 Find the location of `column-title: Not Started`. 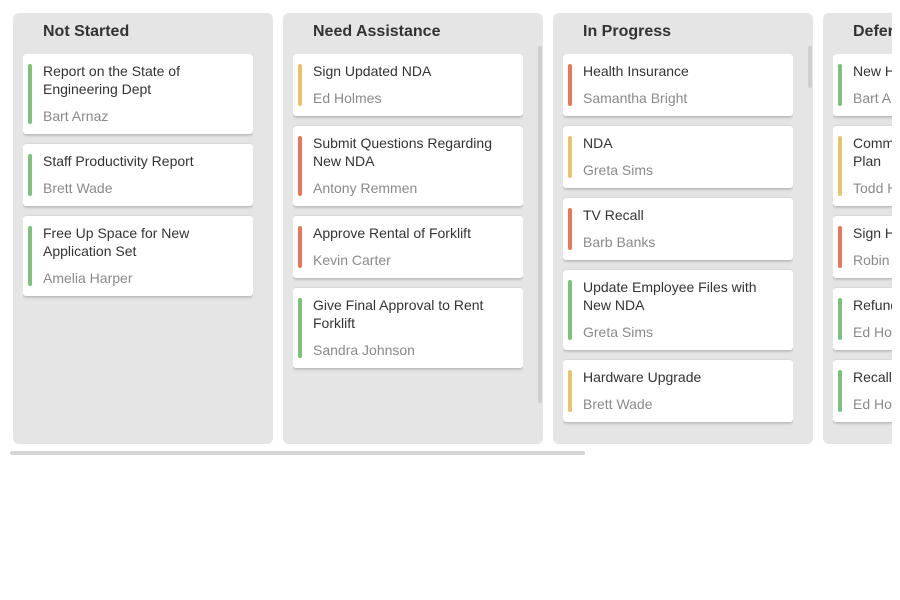

column-title: Not Started is located at coordinates (86, 31).